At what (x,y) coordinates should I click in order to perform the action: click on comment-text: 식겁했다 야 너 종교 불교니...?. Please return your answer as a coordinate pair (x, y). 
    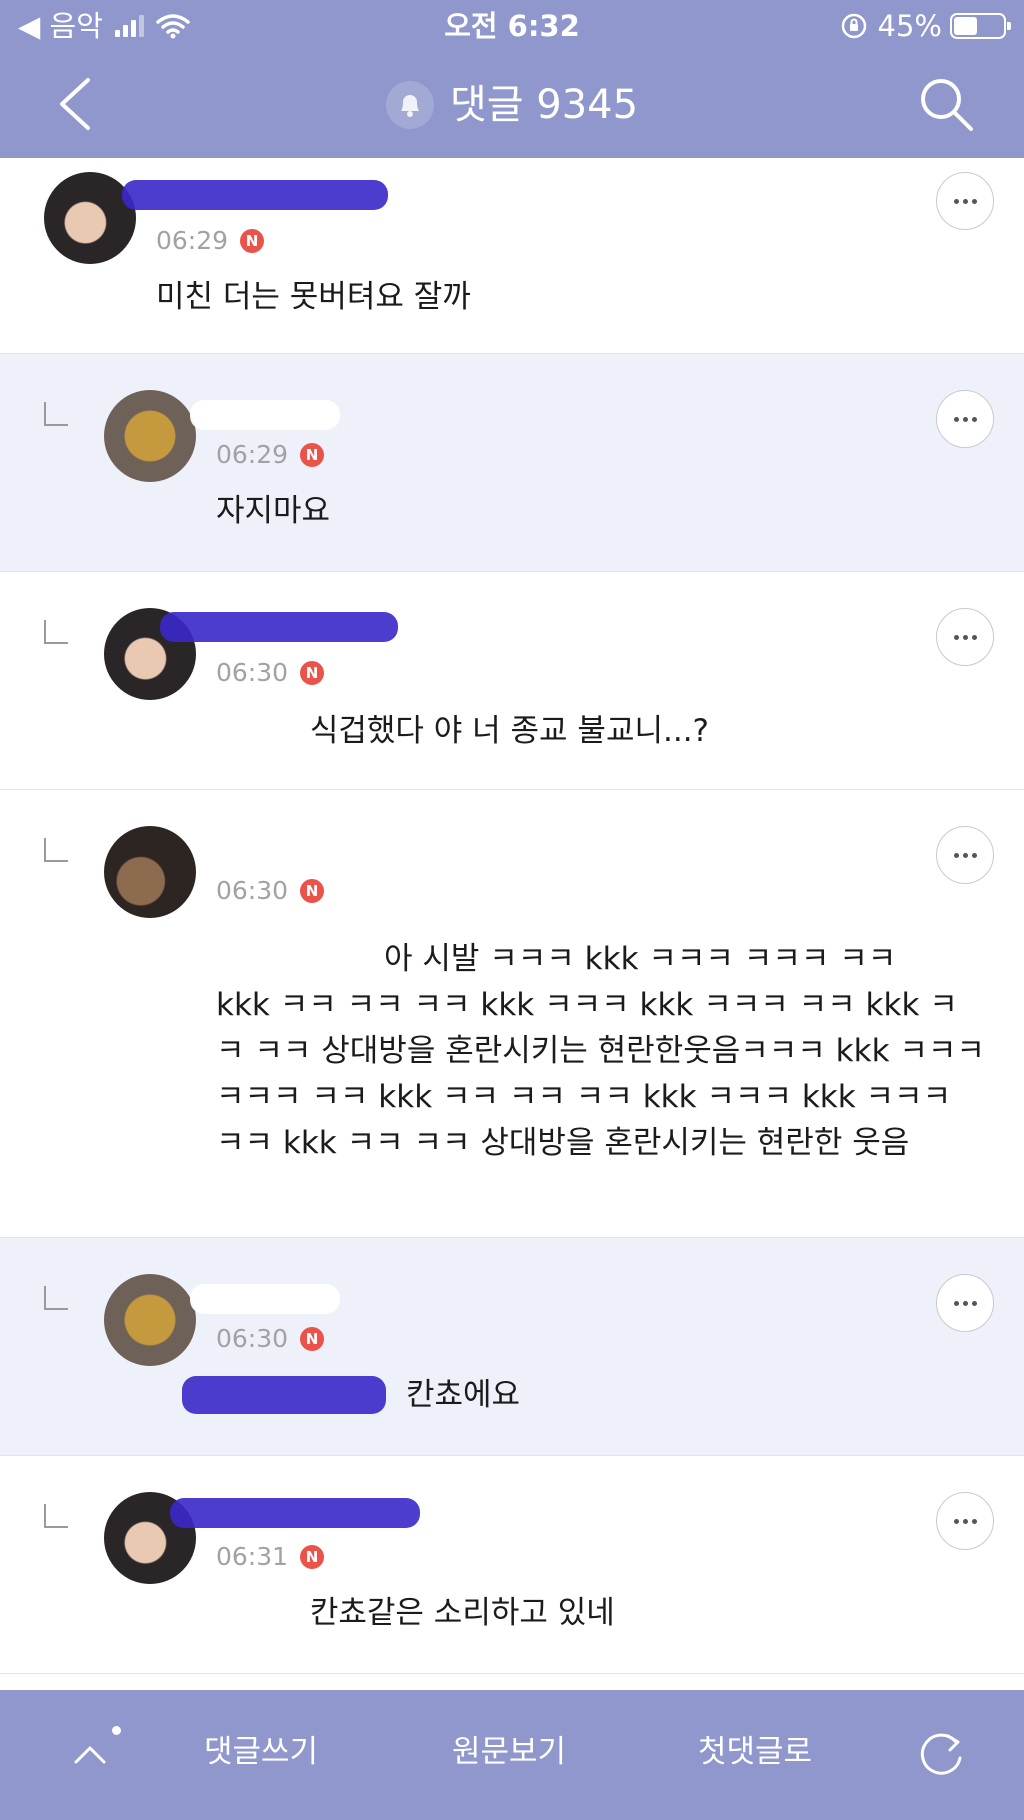
    Looking at the image, I should click on (509, 731).